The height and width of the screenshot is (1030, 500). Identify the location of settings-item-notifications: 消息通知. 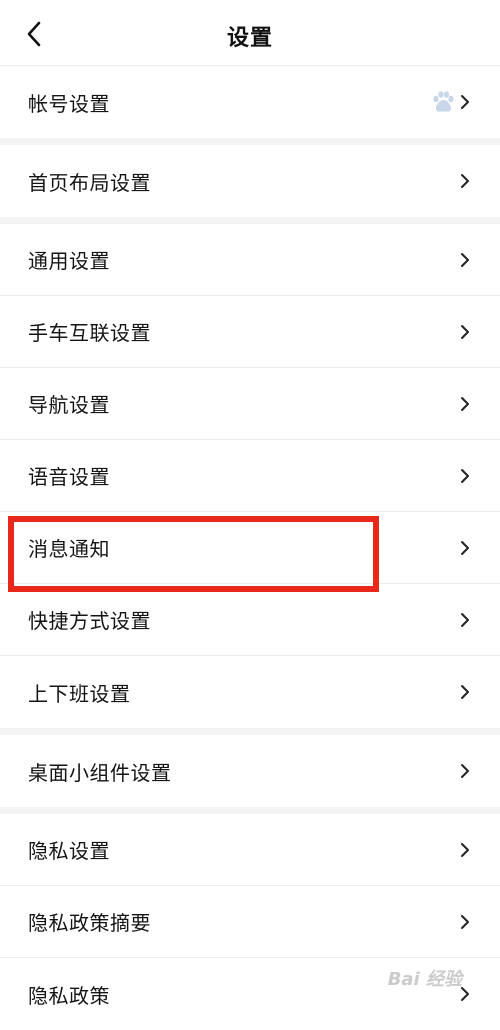
(250, 548).